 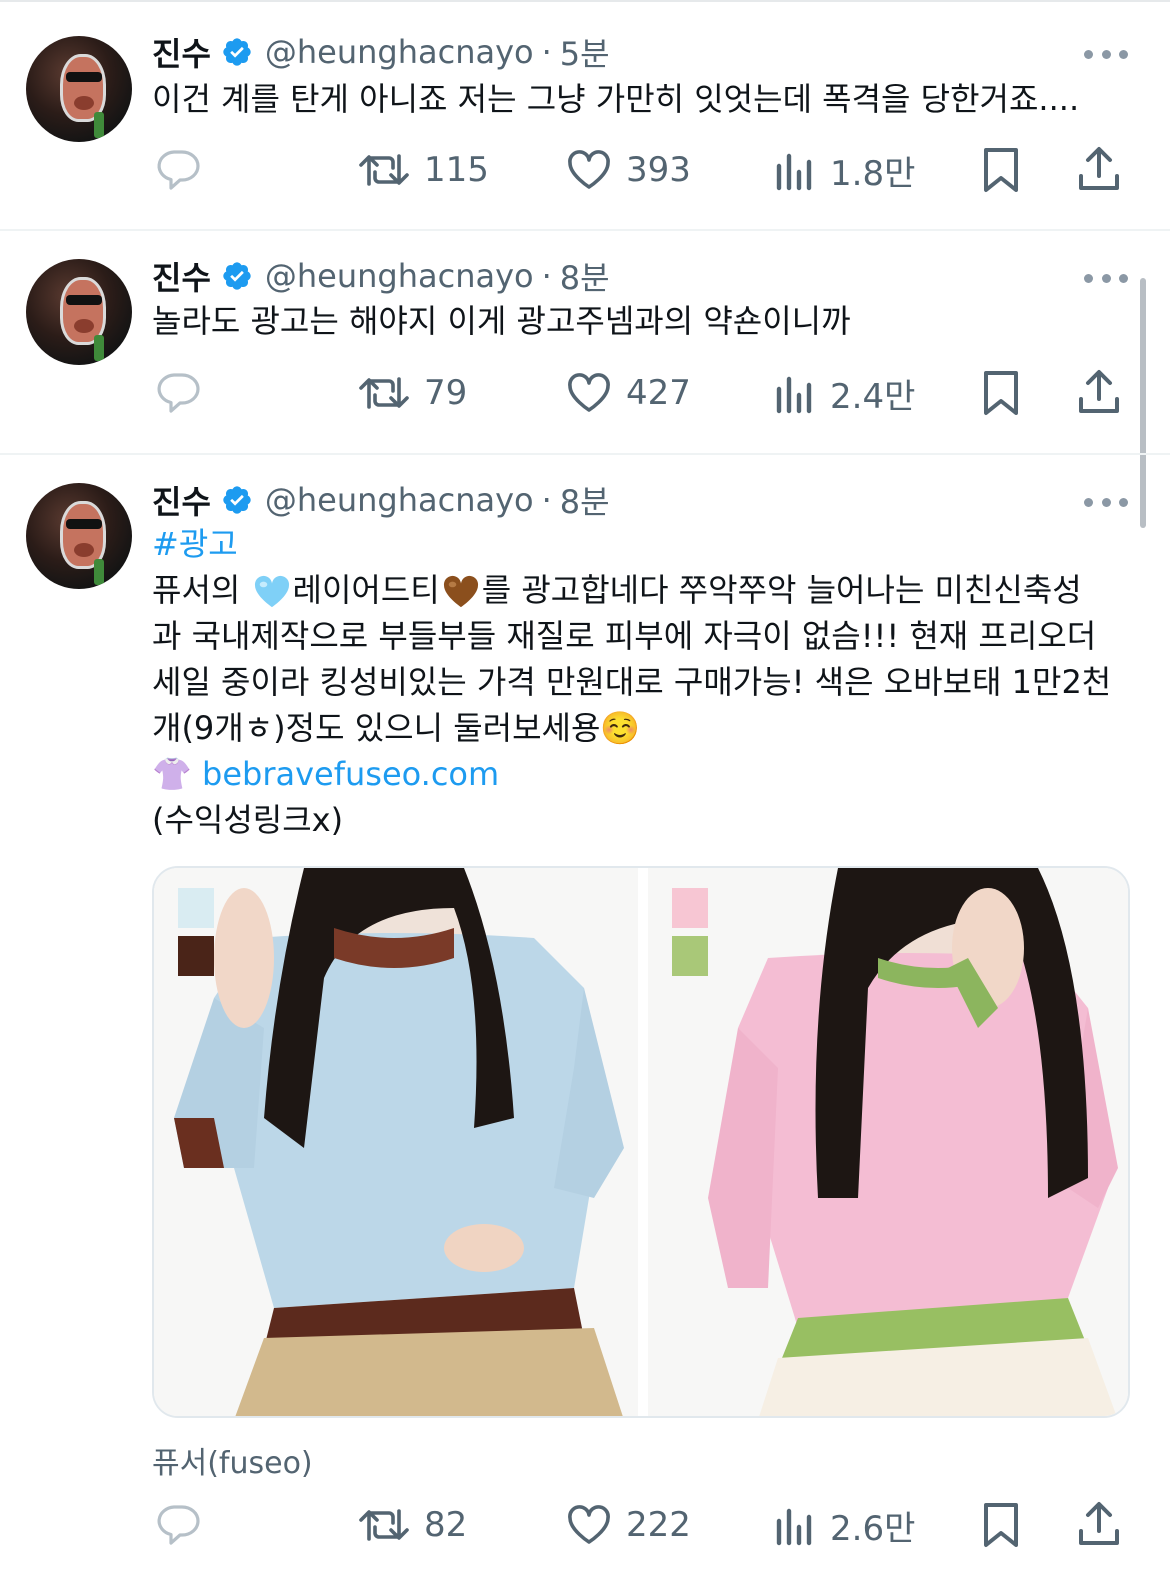 I want to click on product-photo-pink, so click(x=888, y=1142).